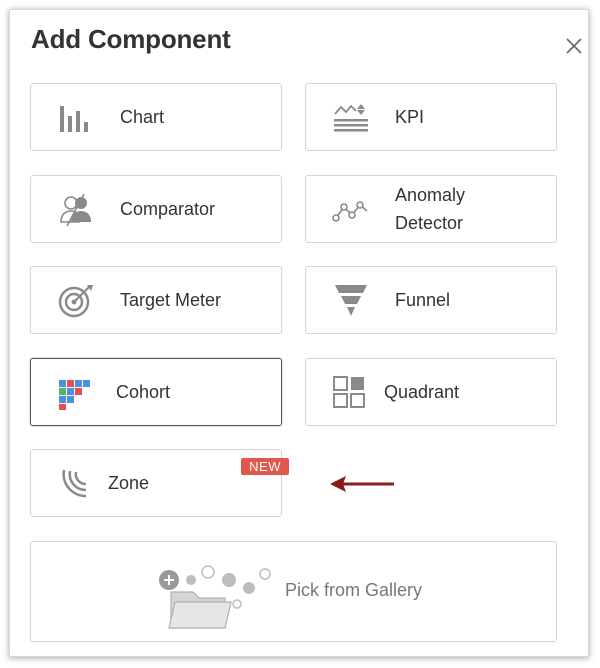  What do you see at coordinates (354, 590) in the screenshot?
I see `gallery-label: Pick from Gallery` at bounding box center [354, 590].